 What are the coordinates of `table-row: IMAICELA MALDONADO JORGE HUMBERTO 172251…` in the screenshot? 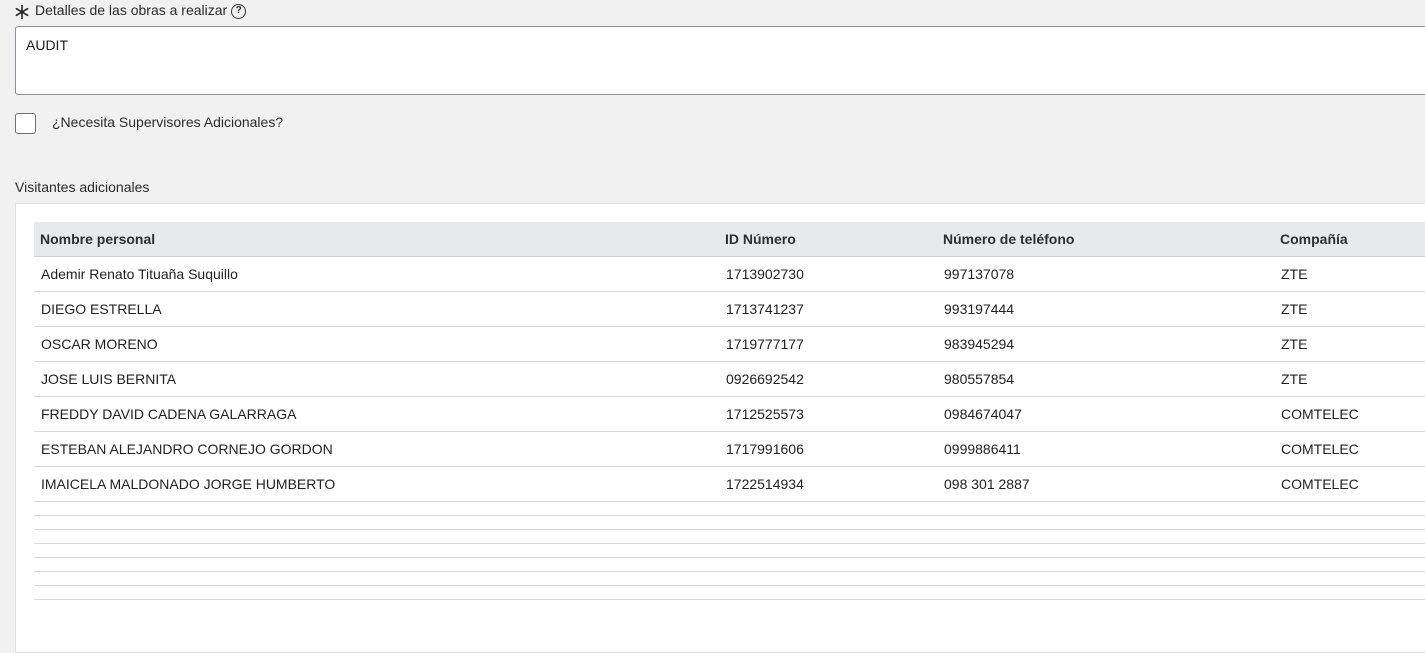 It's located at (729, 484).